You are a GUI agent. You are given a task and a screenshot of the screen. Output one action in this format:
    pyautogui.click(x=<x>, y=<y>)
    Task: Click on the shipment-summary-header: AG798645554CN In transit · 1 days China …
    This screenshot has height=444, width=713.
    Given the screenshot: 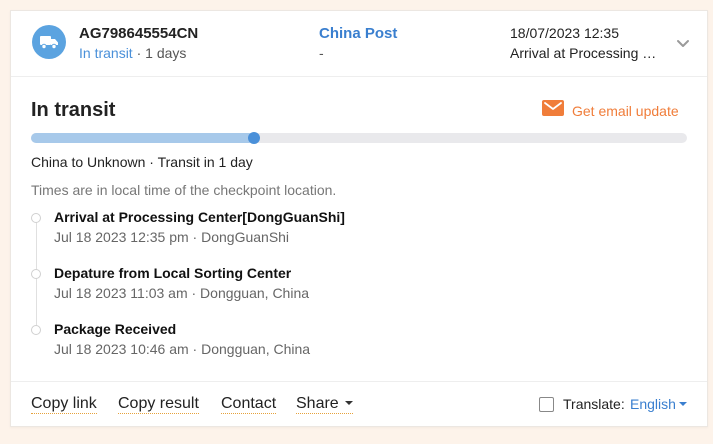 What is the action you would take?
    pyautogui.click(x=359, y=44)
    